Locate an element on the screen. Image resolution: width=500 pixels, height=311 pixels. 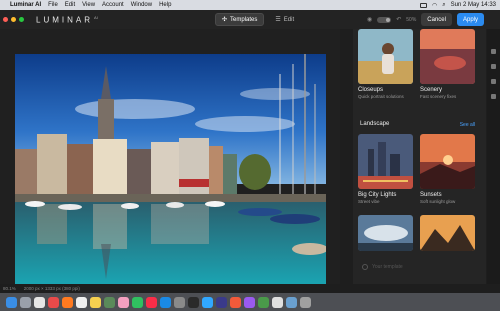
minimize-window-button is located at coordinates (13, 19).